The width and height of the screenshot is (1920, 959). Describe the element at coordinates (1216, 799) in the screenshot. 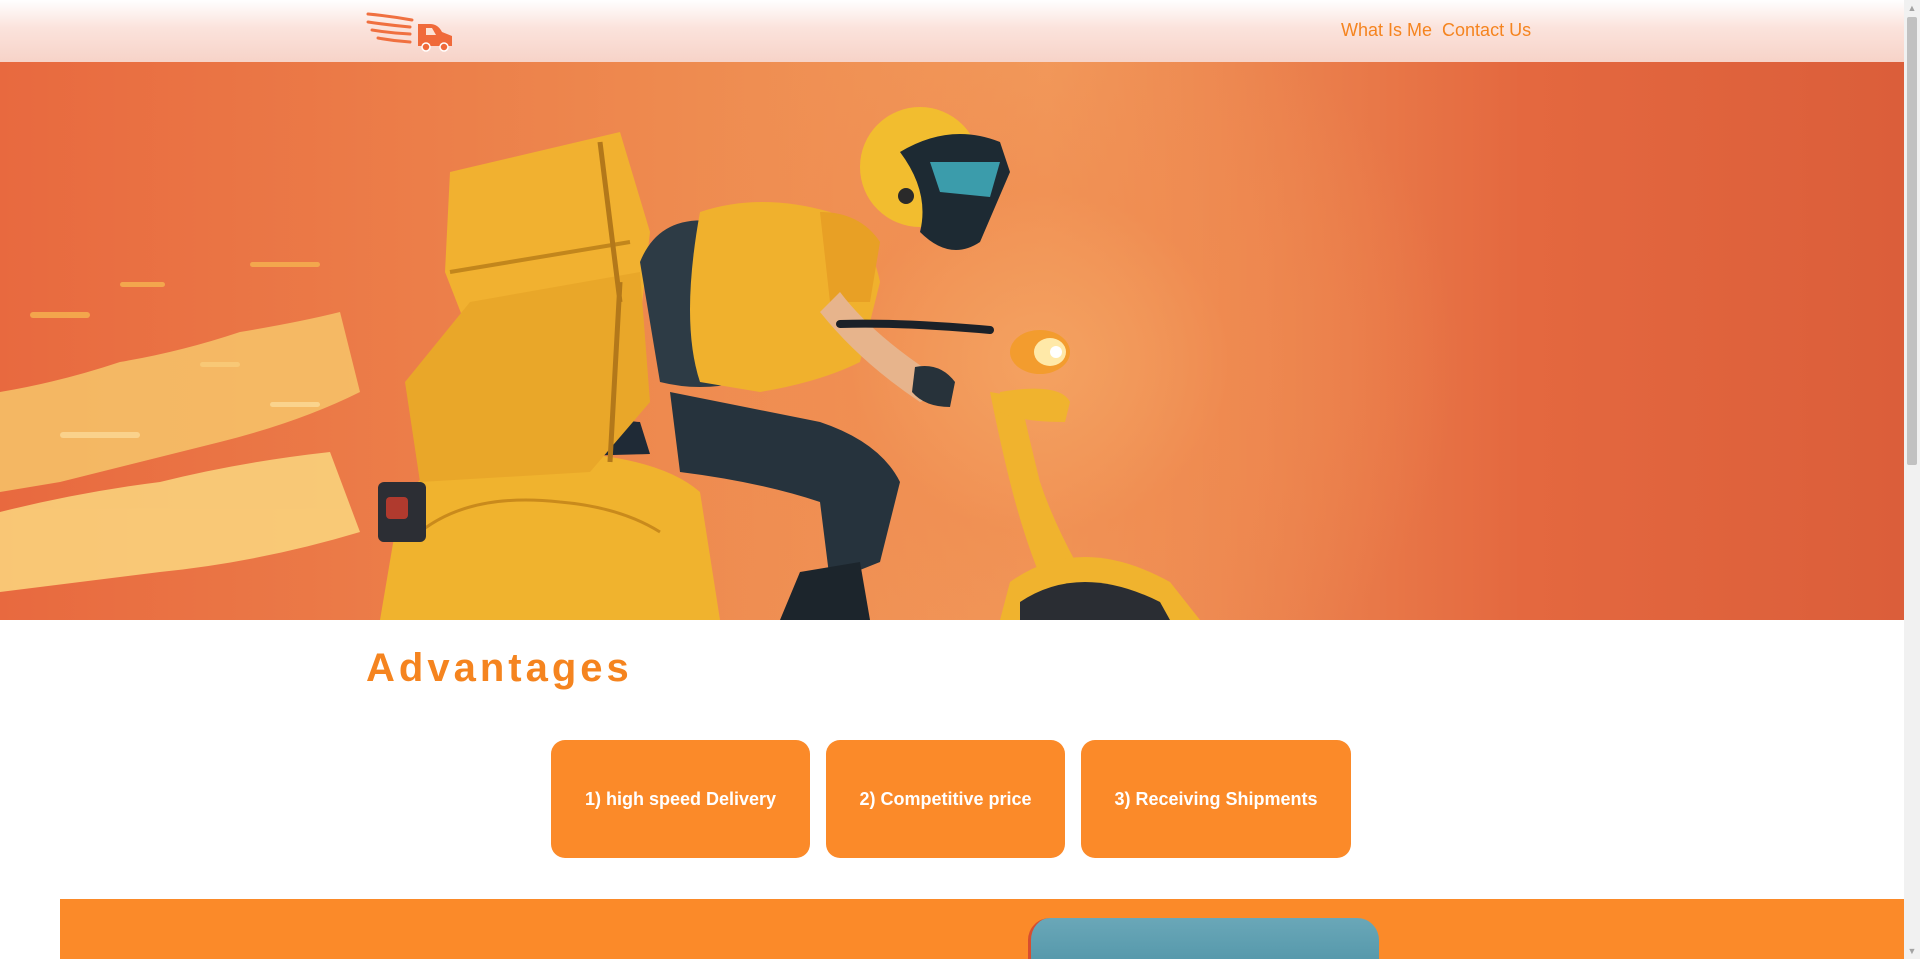

I see `advantage-card-receiving-shipments: 3) Receiving Shipments` at that location.